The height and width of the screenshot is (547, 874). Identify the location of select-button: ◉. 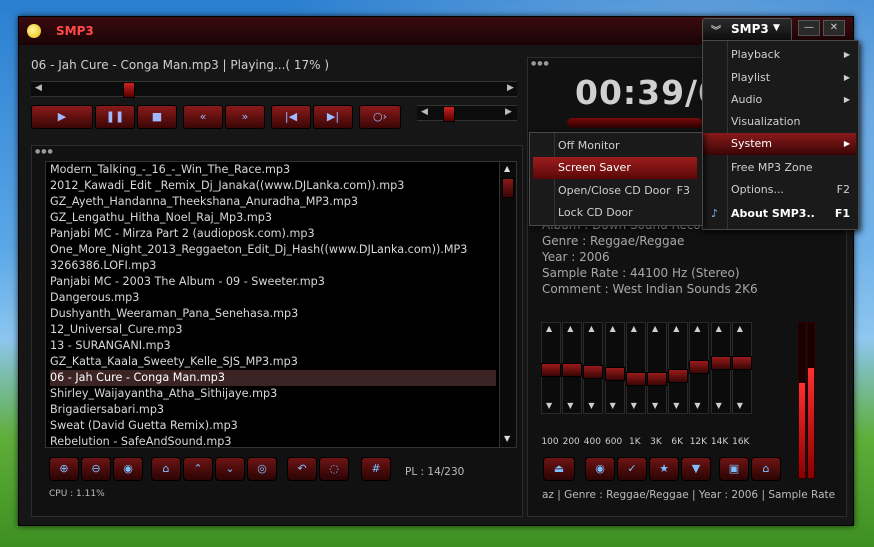
(128, 469).